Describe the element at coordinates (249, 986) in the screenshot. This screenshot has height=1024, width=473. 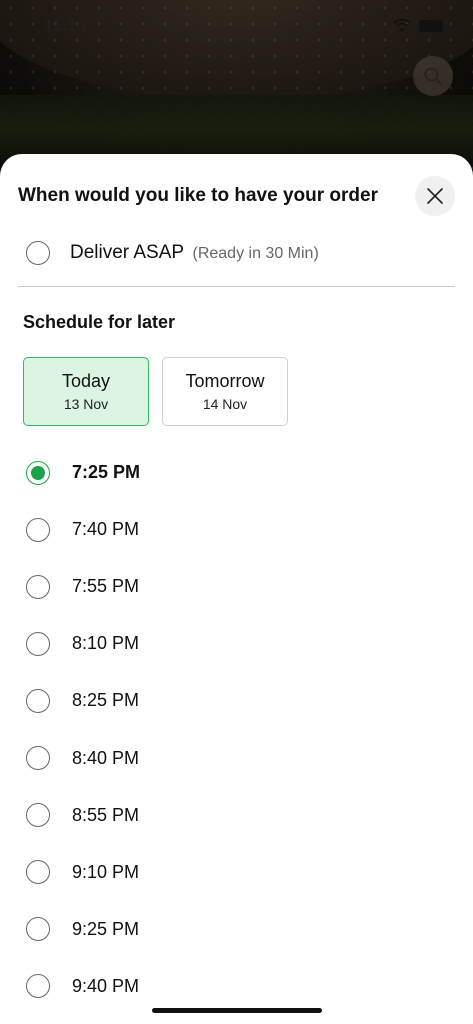
I see `time-slot: 9:40 PM` at that location.